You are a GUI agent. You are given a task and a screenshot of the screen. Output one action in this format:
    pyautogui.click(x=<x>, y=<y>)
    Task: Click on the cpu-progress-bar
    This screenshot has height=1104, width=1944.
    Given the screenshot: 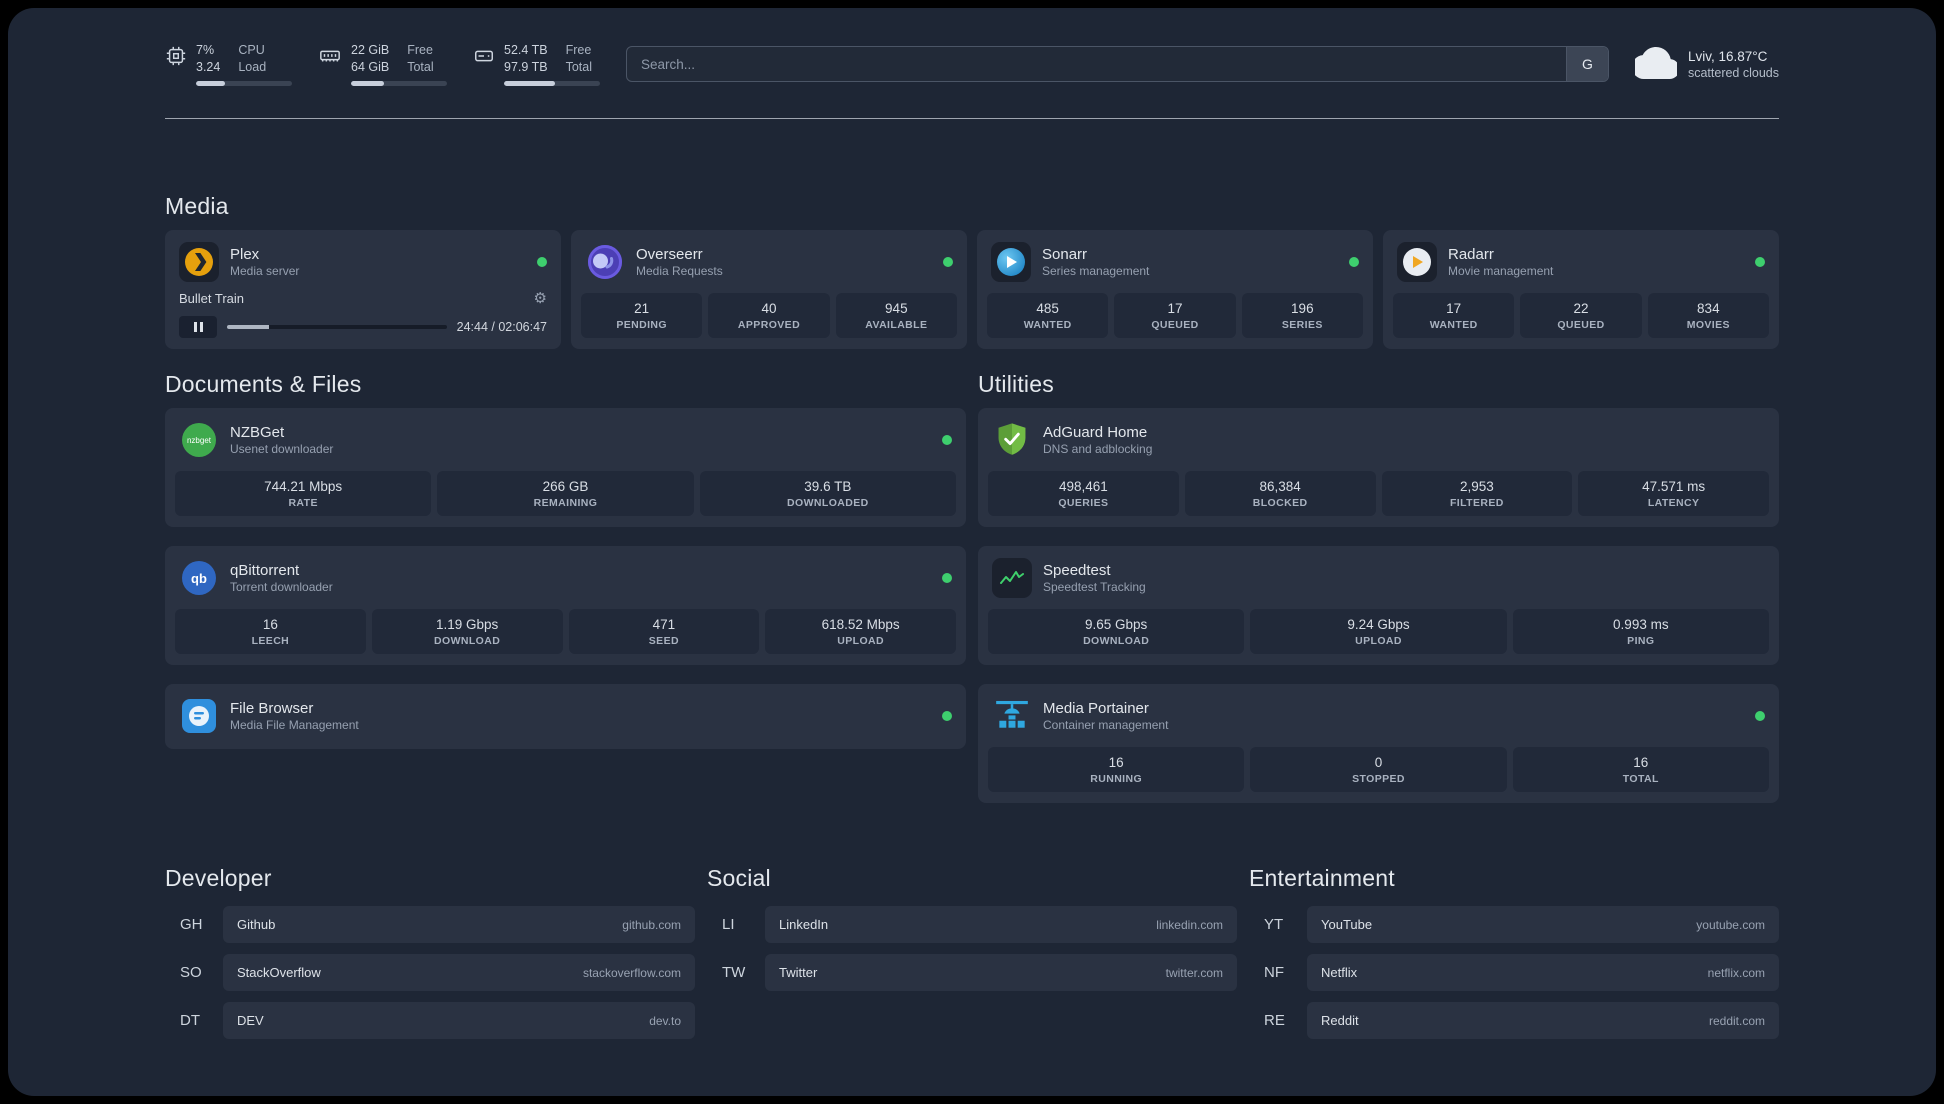 What is the action you would take?
    pyautogui.click(x=244, y=83)
    